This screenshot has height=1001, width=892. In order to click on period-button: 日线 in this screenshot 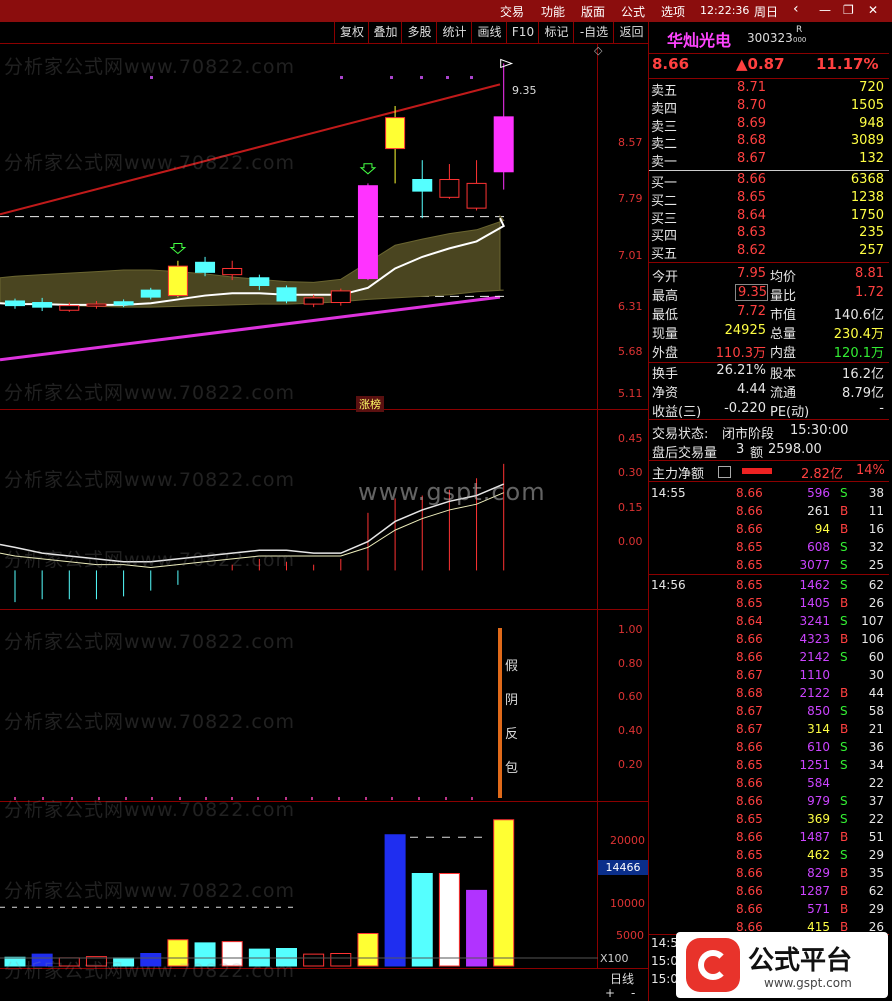, I will do `click(622, 978)`.